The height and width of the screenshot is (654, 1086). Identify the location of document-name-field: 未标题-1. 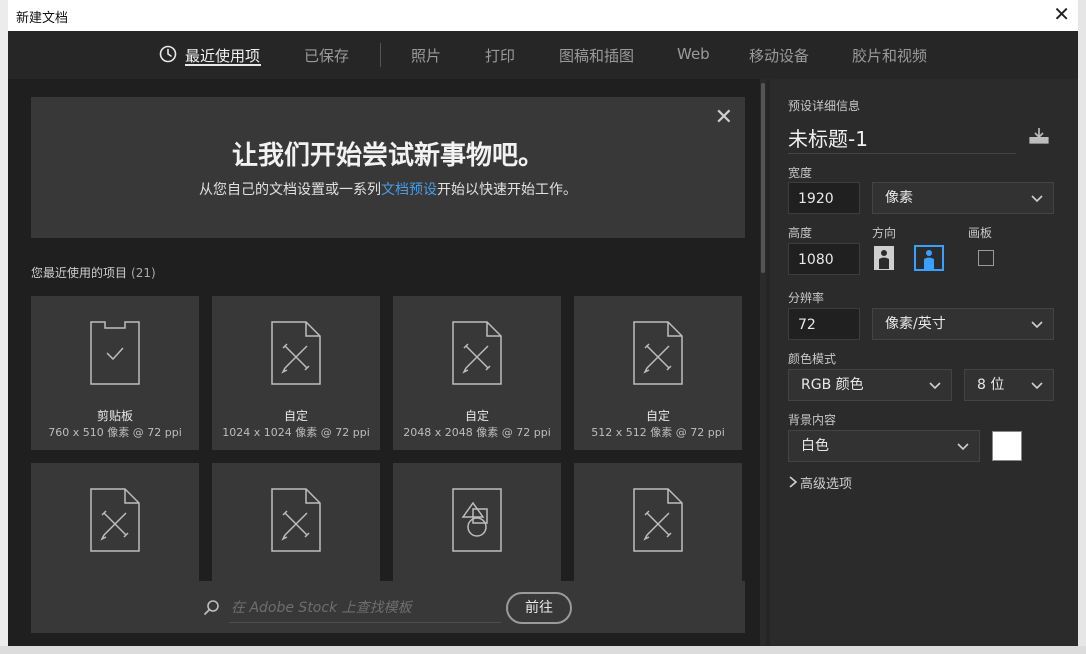
(902, 138).